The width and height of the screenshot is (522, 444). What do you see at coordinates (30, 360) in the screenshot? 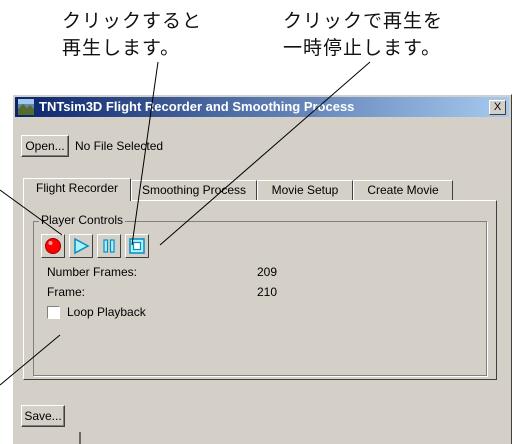
I see `leader-loop` at bounding box center [30, 360].